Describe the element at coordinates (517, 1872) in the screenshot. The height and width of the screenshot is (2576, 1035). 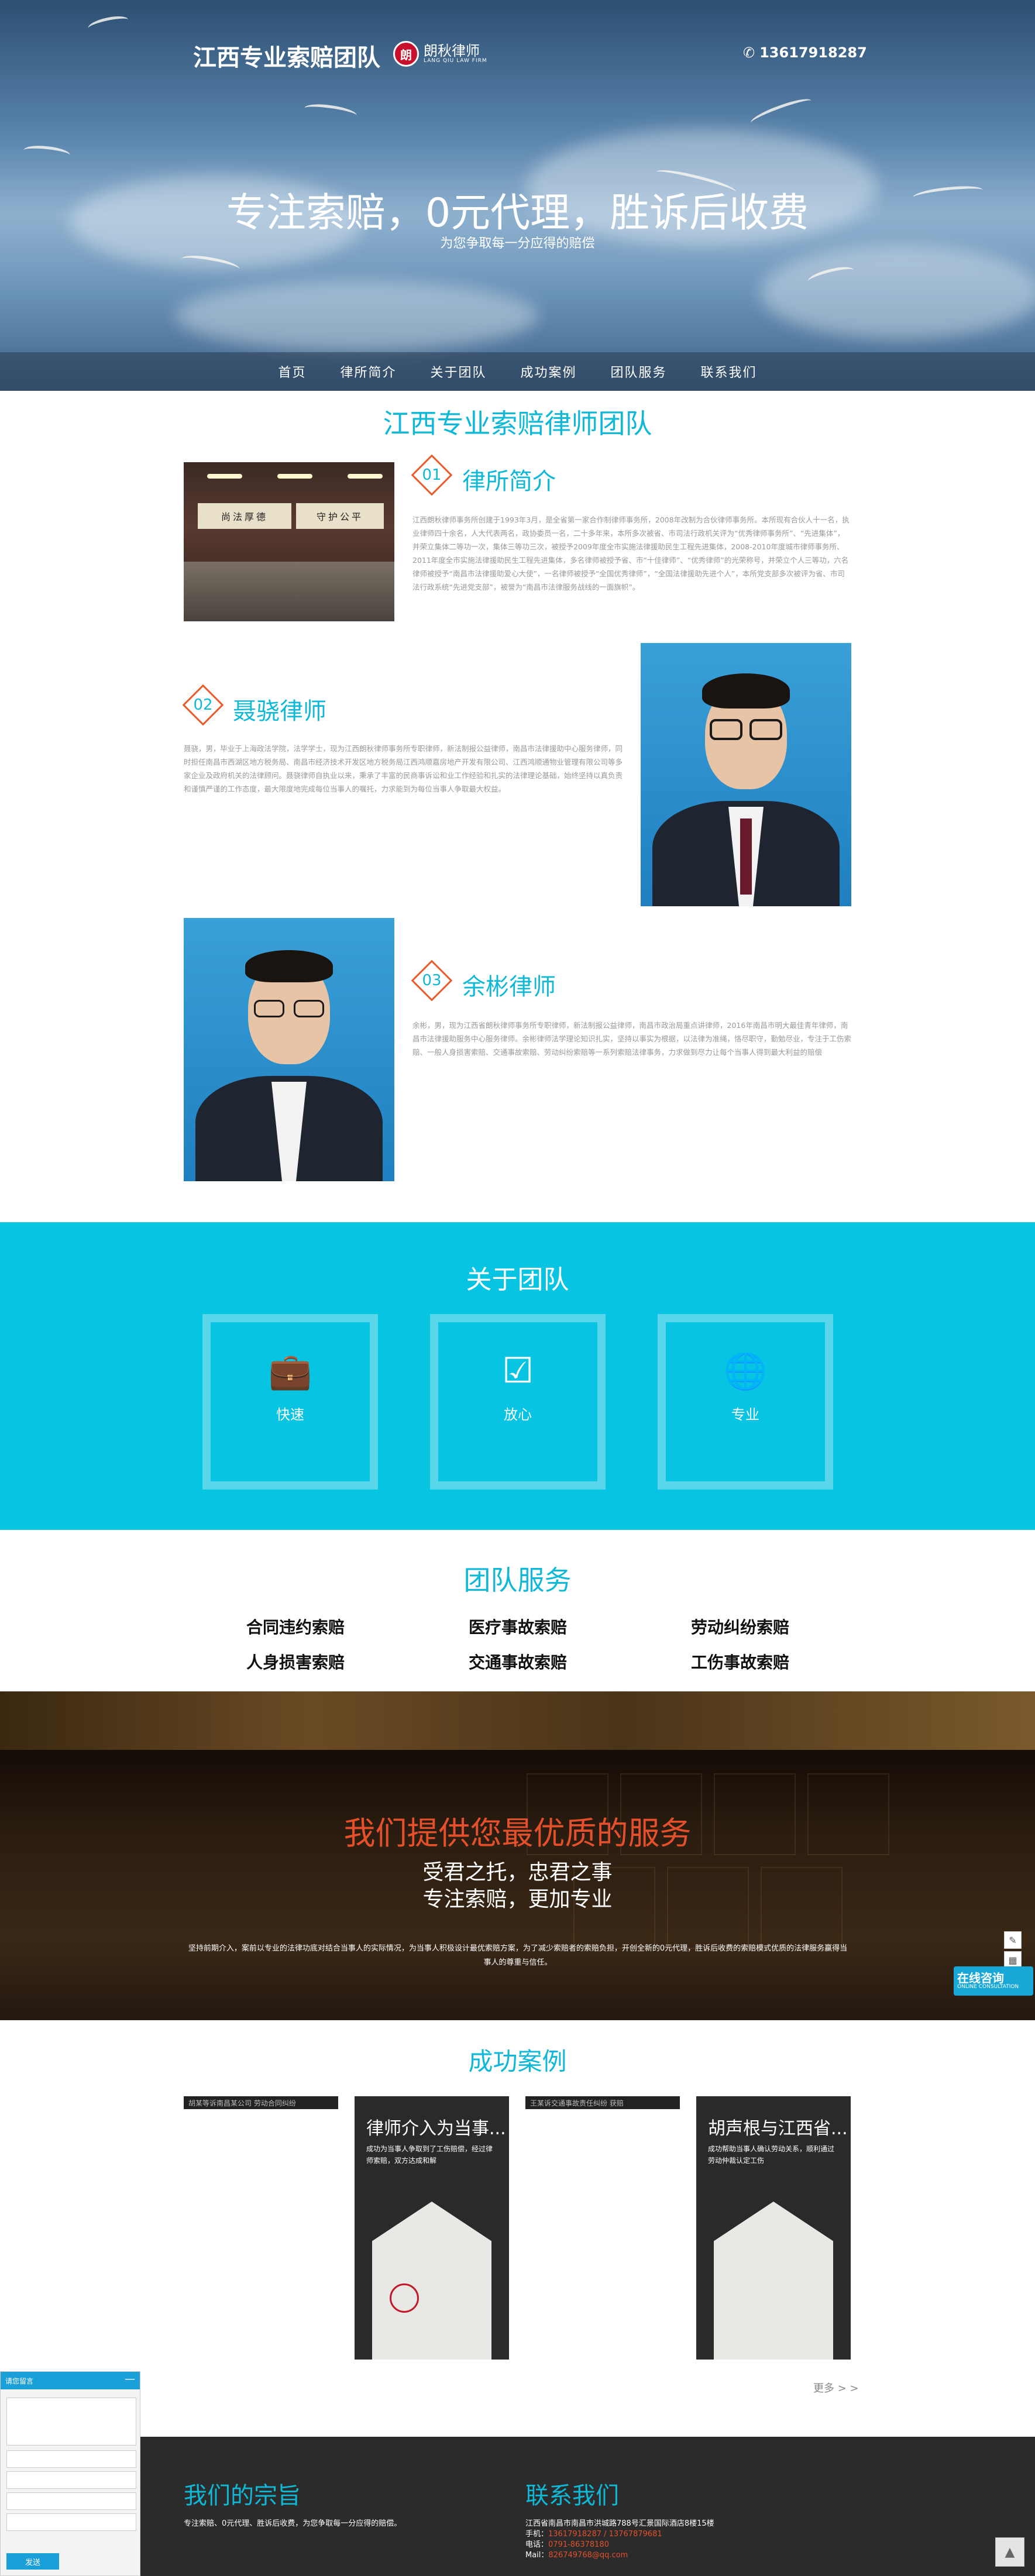
I see `promo-line-1: 受君之托，忠君之事` at that location.